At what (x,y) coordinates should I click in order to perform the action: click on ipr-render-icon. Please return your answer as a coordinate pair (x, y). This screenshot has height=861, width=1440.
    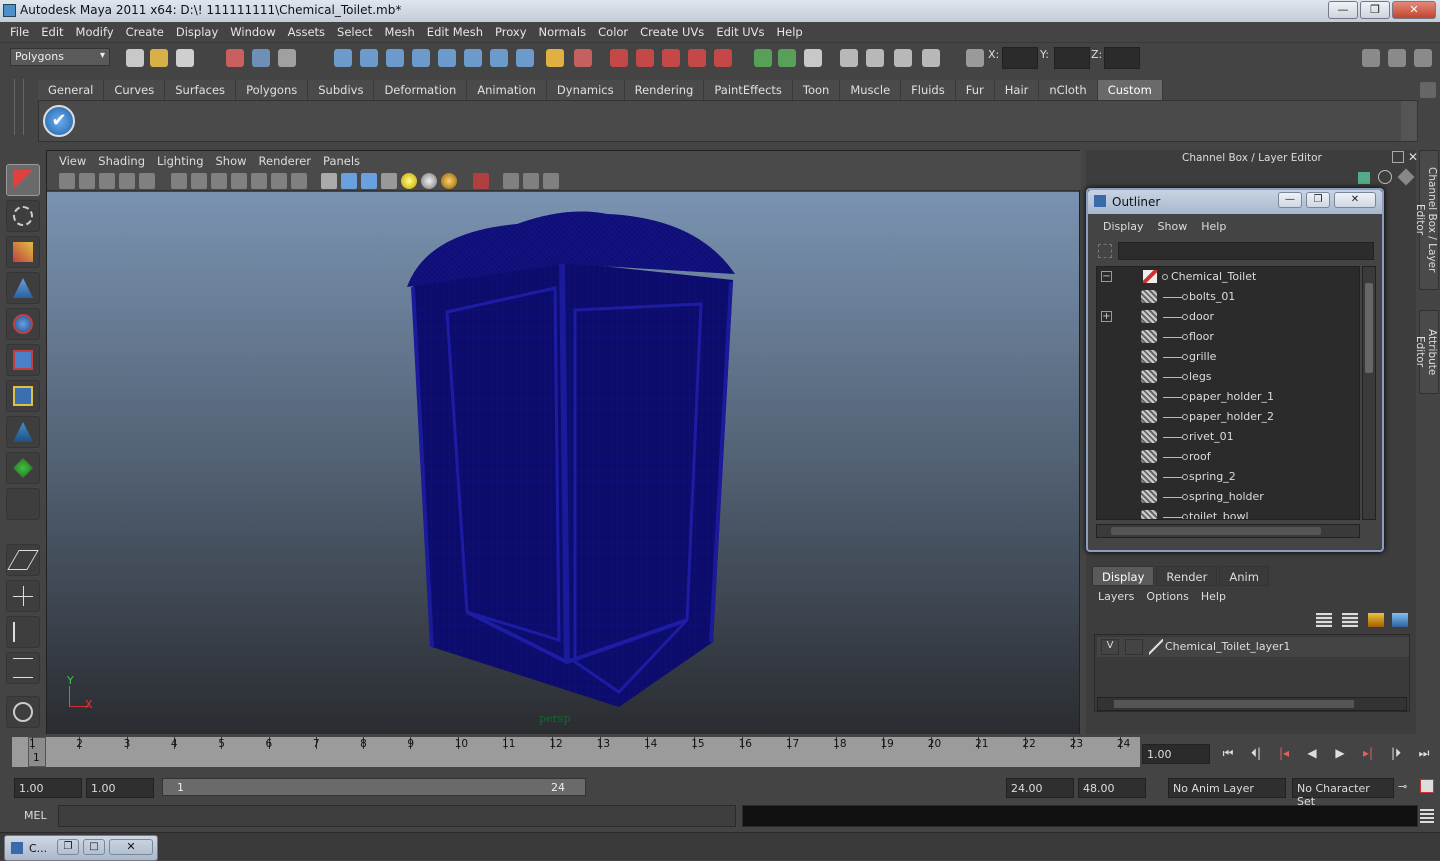
    Looking at the image, I should click on (671, 58).